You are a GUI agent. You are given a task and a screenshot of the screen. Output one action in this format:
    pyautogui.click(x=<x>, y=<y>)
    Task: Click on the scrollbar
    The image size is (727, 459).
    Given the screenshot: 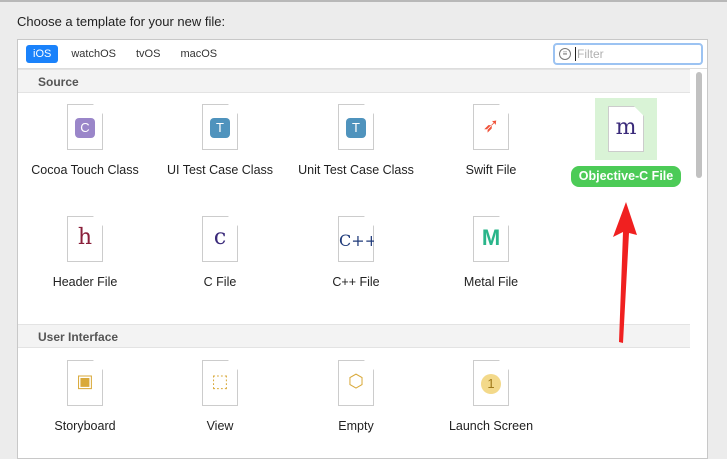 What is the action you would take?
    pyautogui.click(x=699, y=262)
    